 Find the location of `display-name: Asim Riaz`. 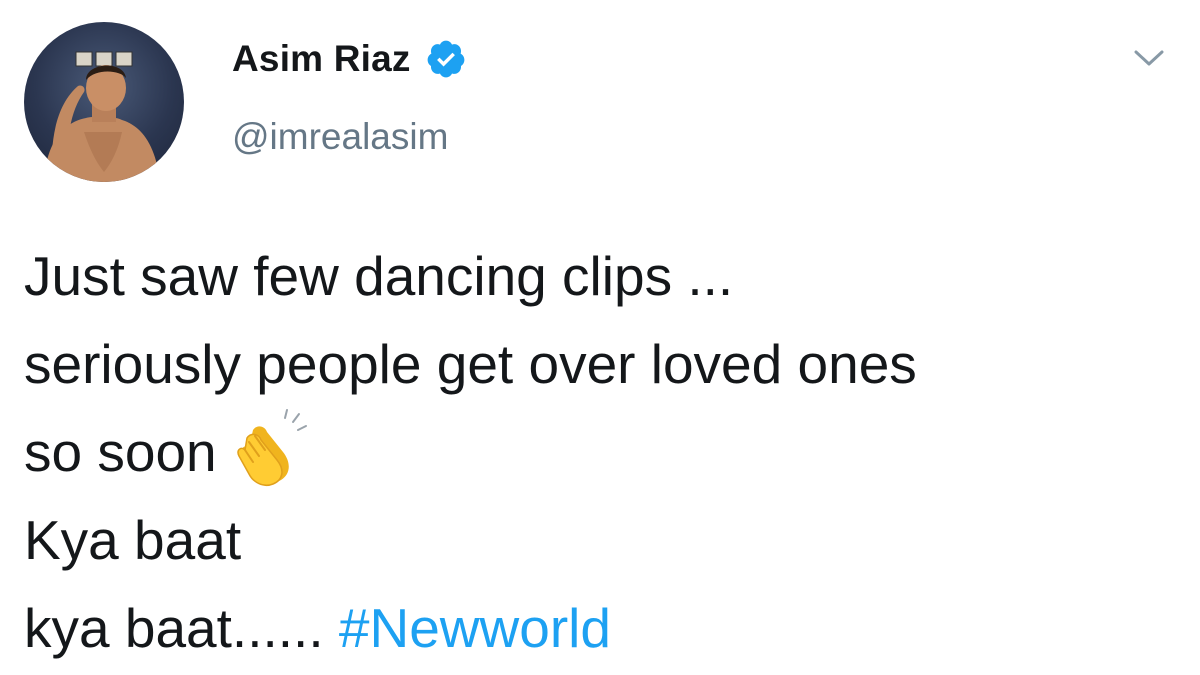

display-name: Asim Riaz is located at coordinates (321, 59).